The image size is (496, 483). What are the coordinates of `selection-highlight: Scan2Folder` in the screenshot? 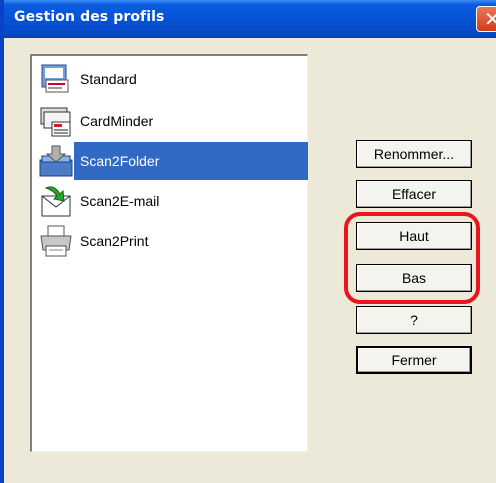 It's located at (191, 161).